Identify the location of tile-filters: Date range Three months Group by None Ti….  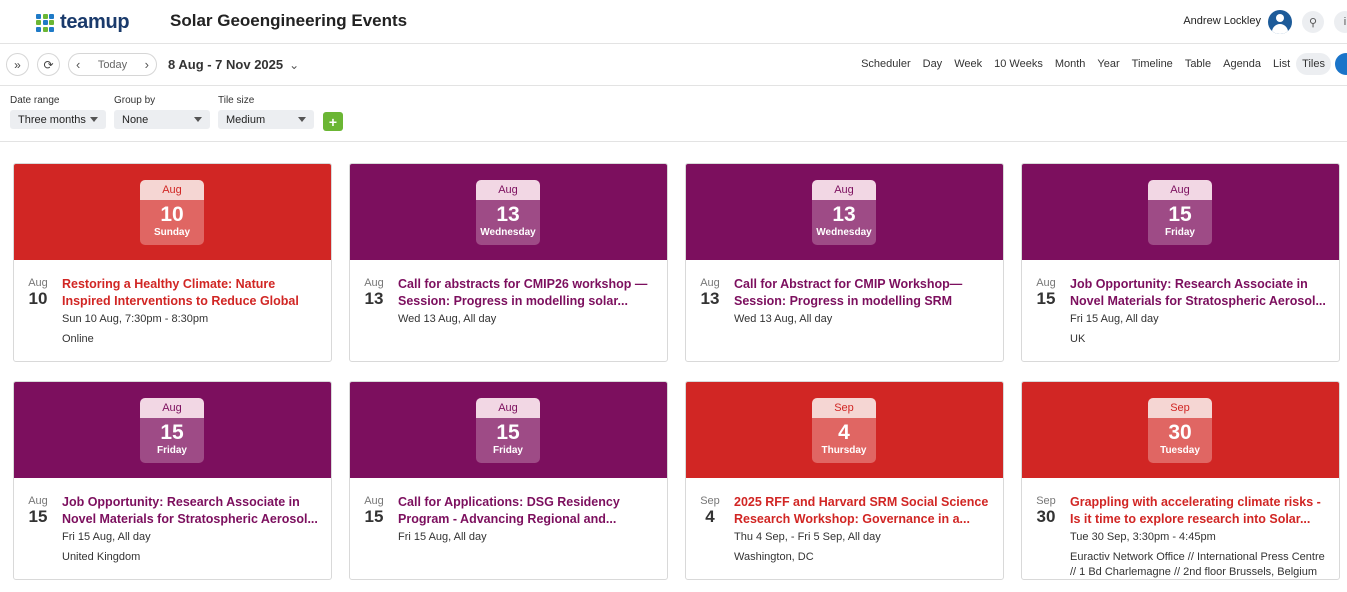
(673, 114).